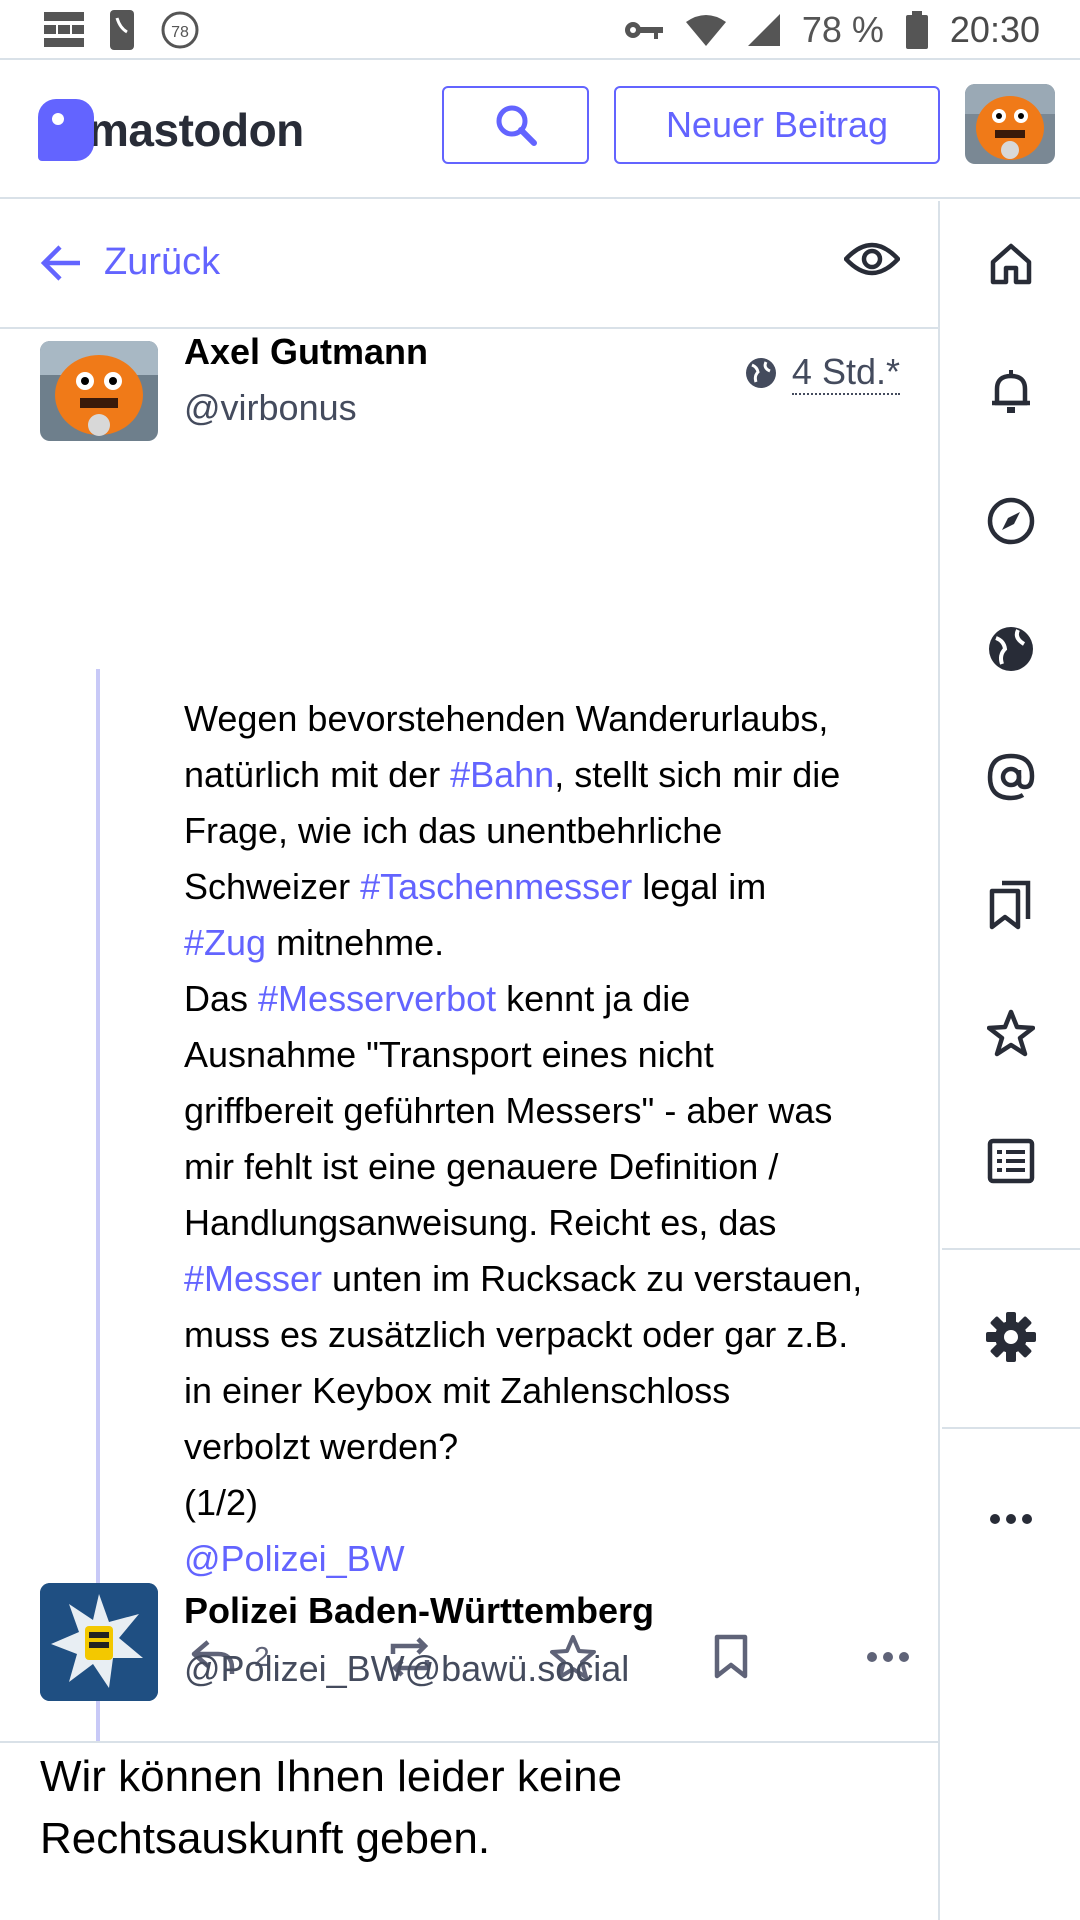  I want to click on vpn-key-icon, so click(643, 30).